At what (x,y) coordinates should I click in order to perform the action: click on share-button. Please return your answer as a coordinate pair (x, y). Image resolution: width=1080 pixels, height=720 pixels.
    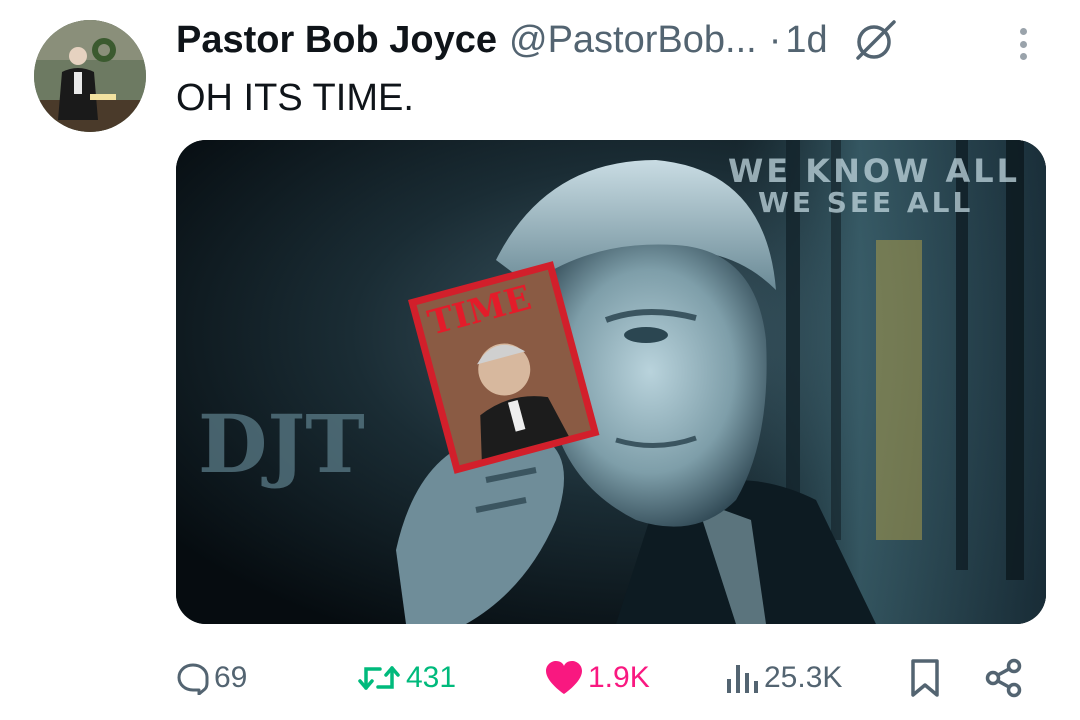
    Looking at the image, I should click on (1004, 678).